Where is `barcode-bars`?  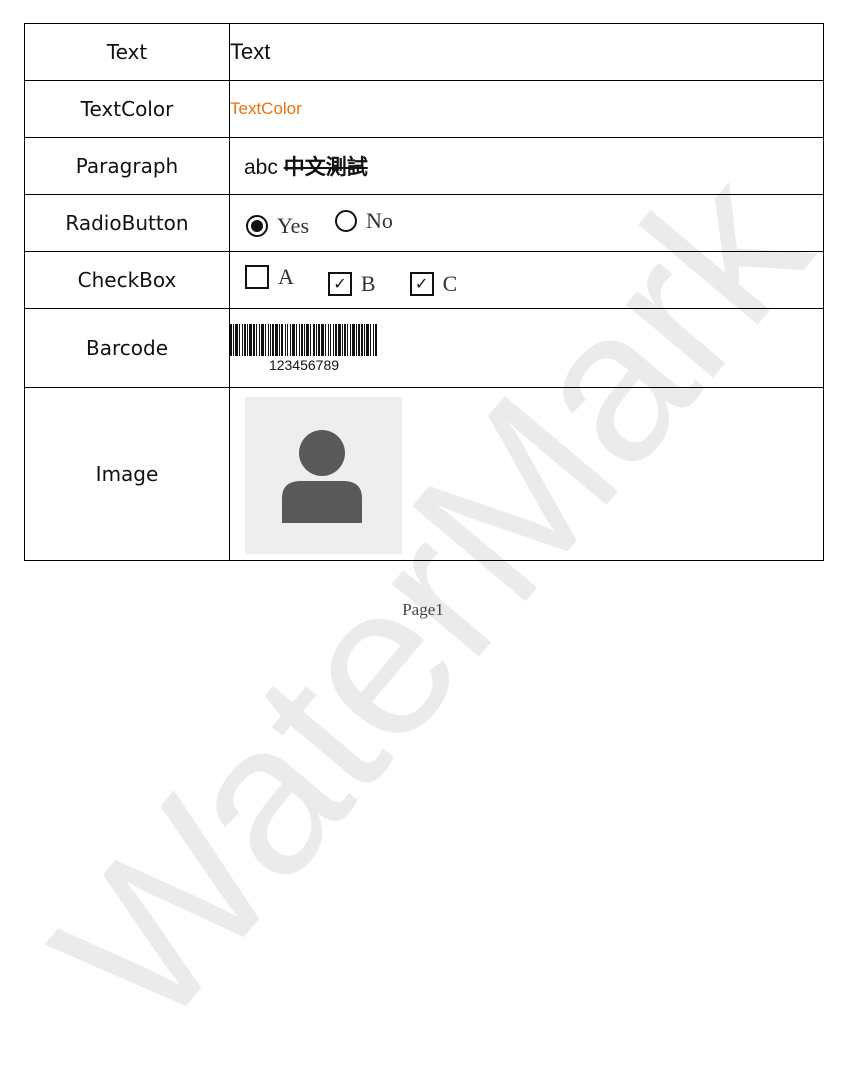 barcode-bars is located at coordinates (304, 340).